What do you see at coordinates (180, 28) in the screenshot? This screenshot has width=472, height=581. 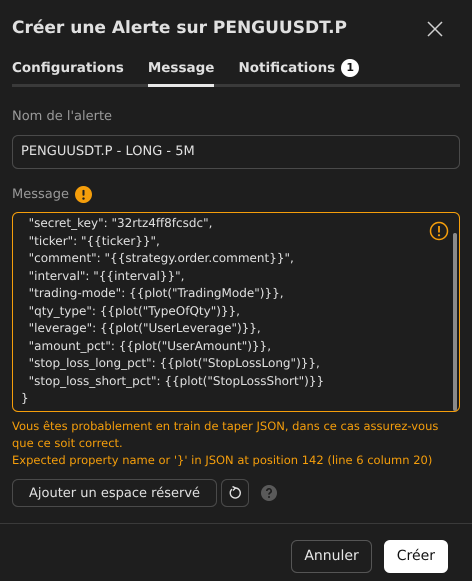 I see `dialog-title: Créer une Alerte sur PENGUUSDT.P` at bounding box center [180, 28].